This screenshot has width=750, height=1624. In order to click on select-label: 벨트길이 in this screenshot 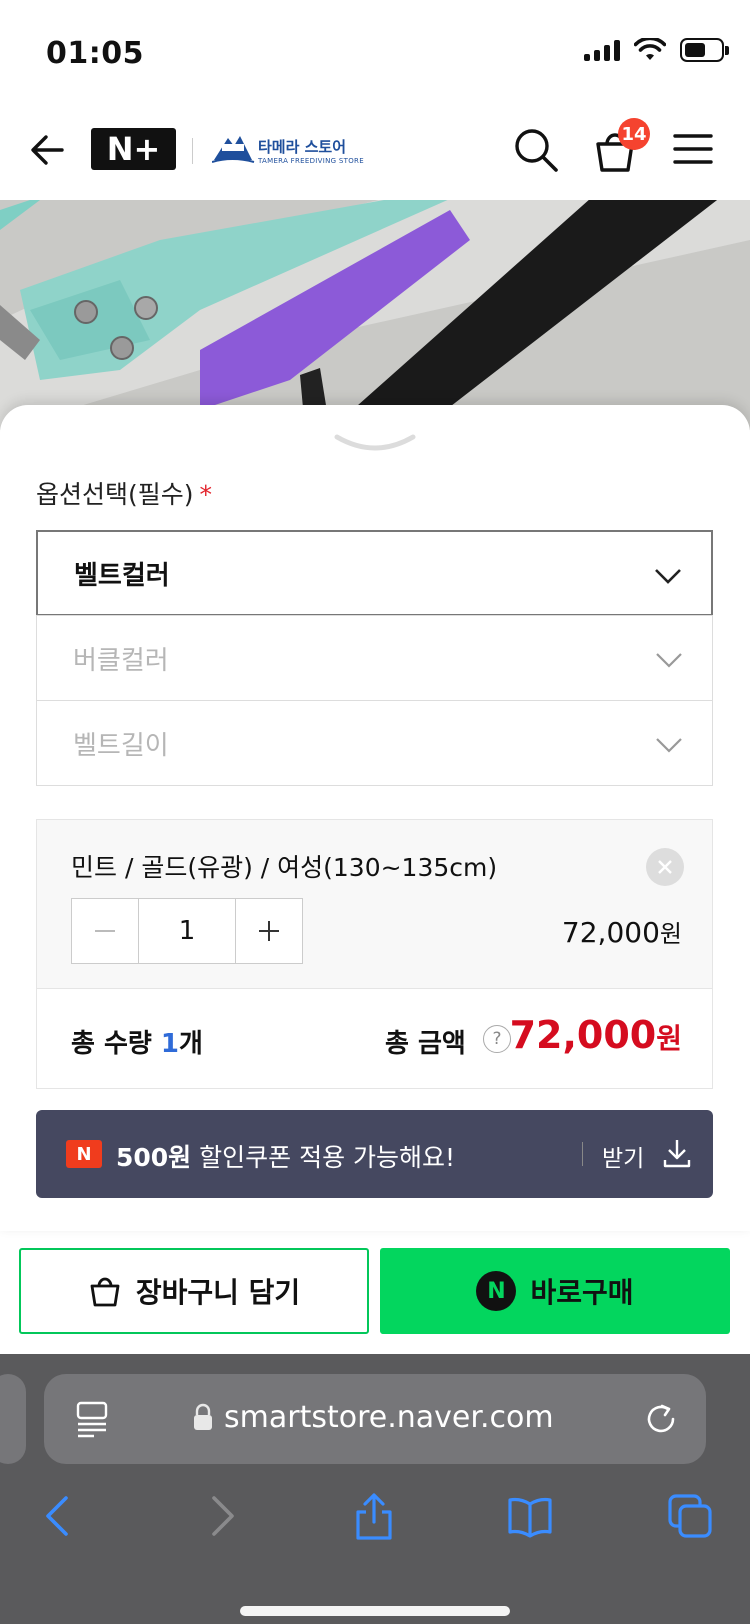, I will do `click(121, 745)`.